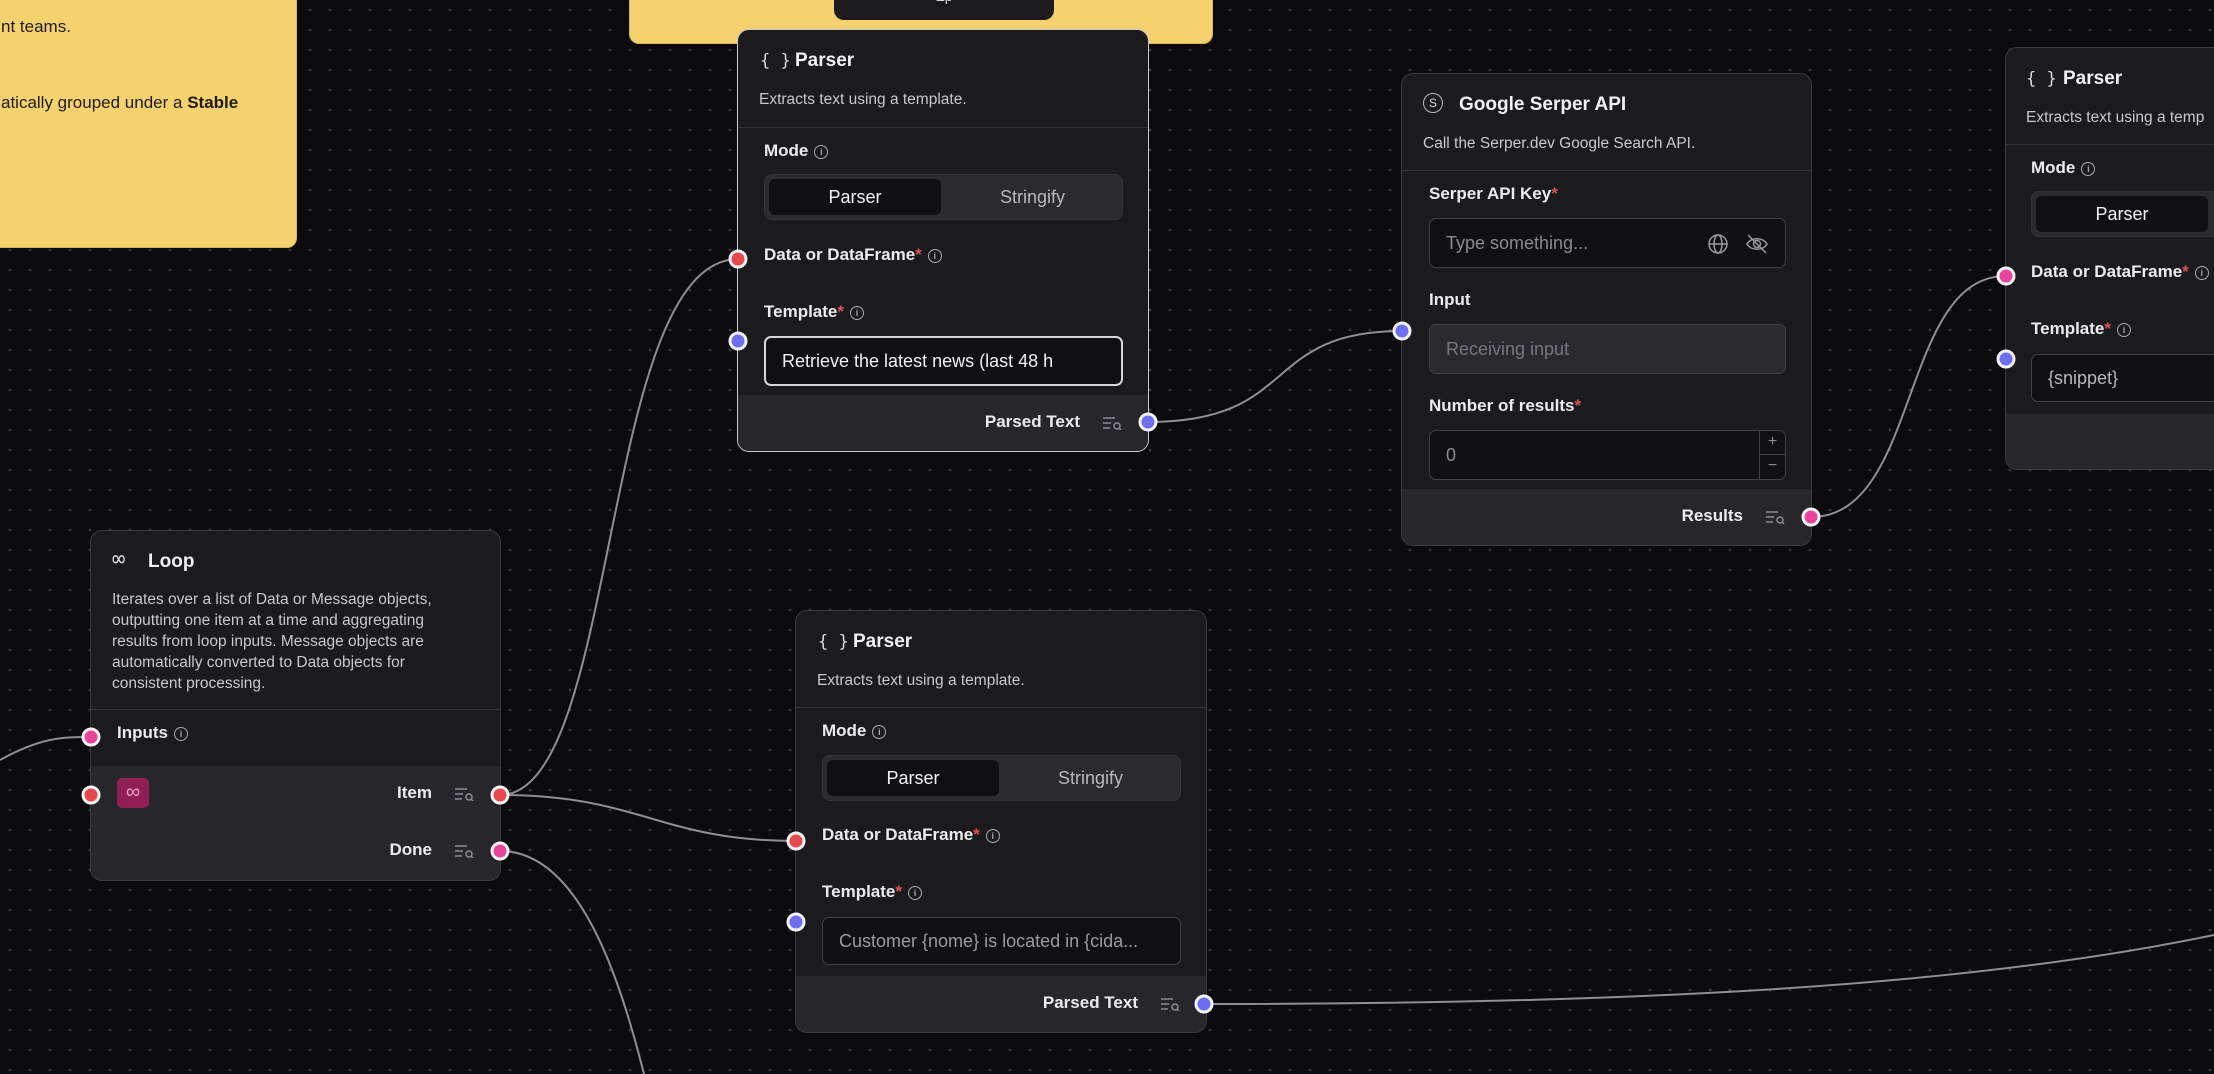  Describe the element at coordinates (1402, 331) in the screenshot. I see `serper-input-handle` at that location.